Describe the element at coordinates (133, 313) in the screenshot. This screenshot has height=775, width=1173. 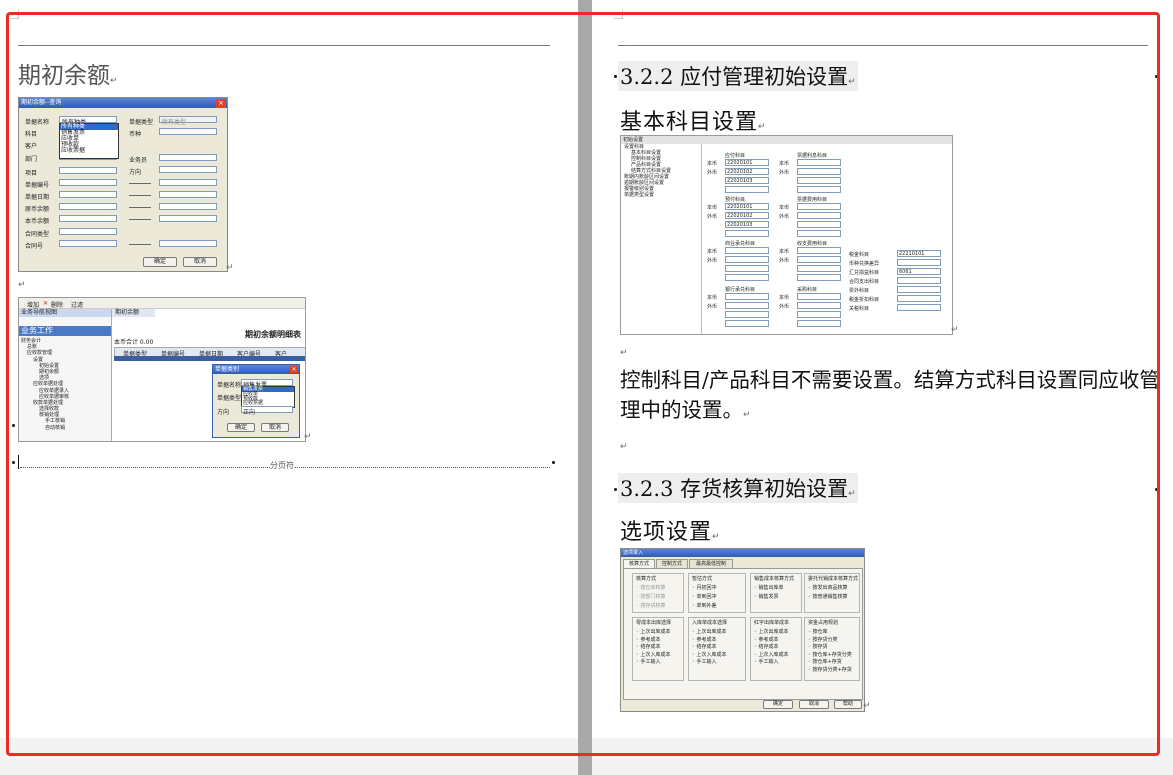
I see `tab-opening-balance: 期初余额` at that location.